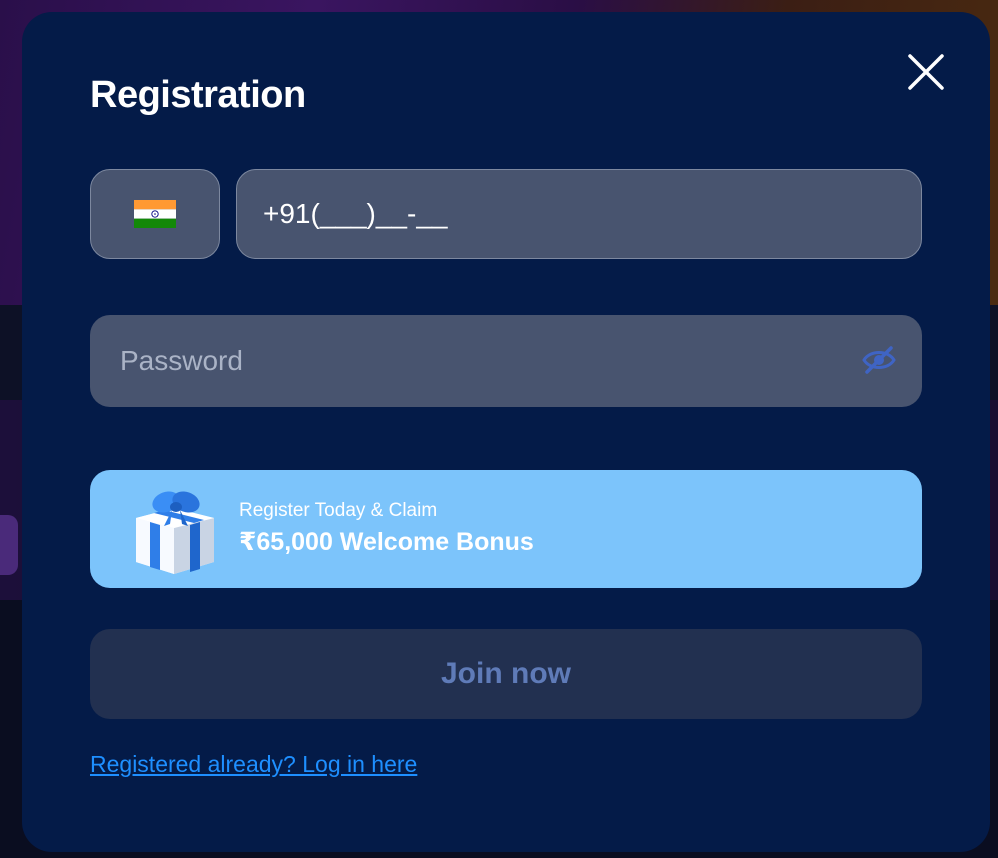 The width and height of the screenshot is (998, 858). I want to click on phone-mask-value: +91(___)__-__, so click(355, 213).